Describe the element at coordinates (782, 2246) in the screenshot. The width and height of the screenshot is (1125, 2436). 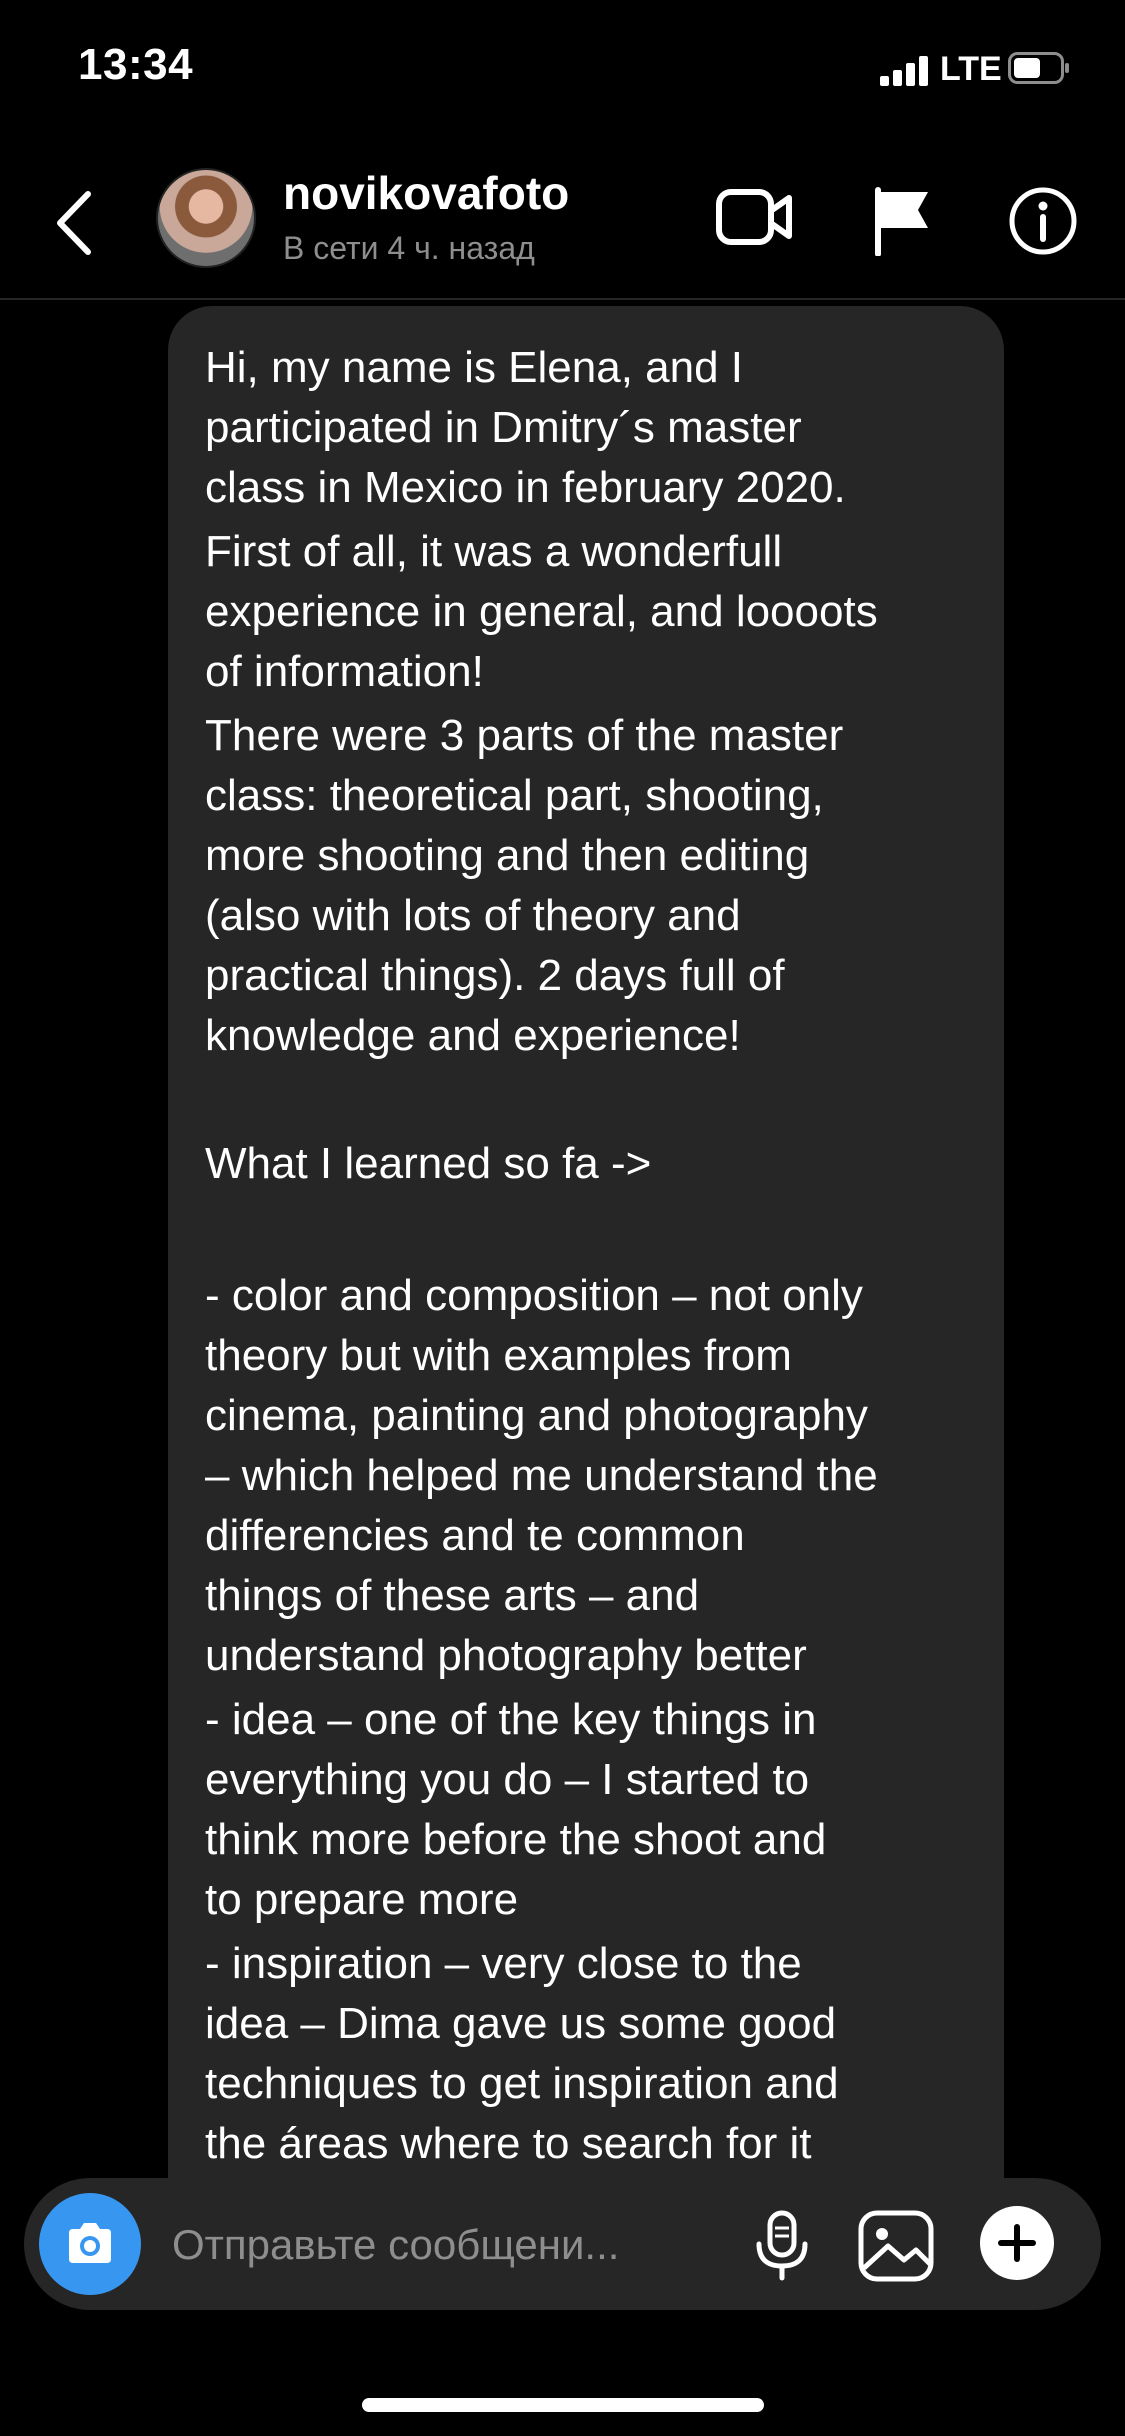
I see `microphone-icon` at that location.